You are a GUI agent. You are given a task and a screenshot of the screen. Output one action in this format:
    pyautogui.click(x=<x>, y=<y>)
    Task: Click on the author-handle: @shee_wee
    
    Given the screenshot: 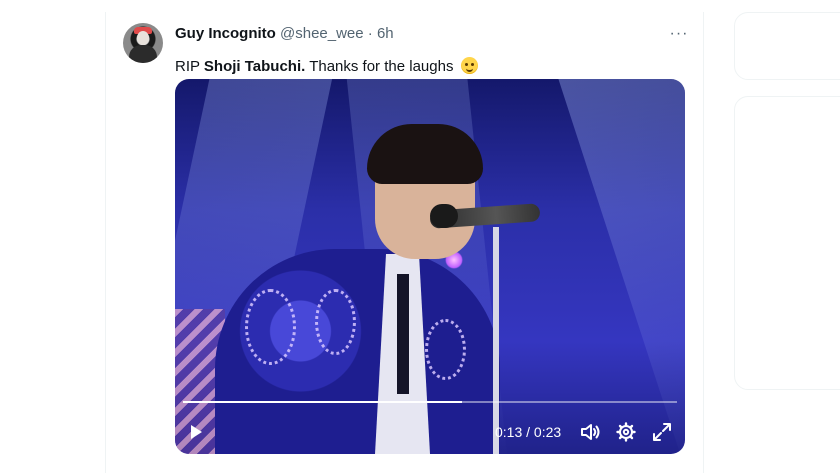 What is the action you would take?
    pyautogui.click(x=322, y=33)
    